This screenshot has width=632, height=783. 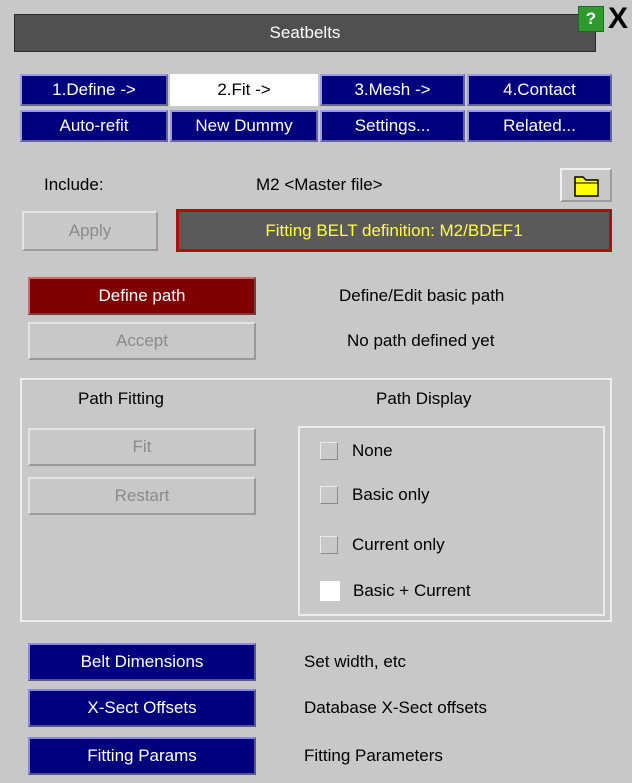 I want to click on folder-icon, so click(x=586, y=186).